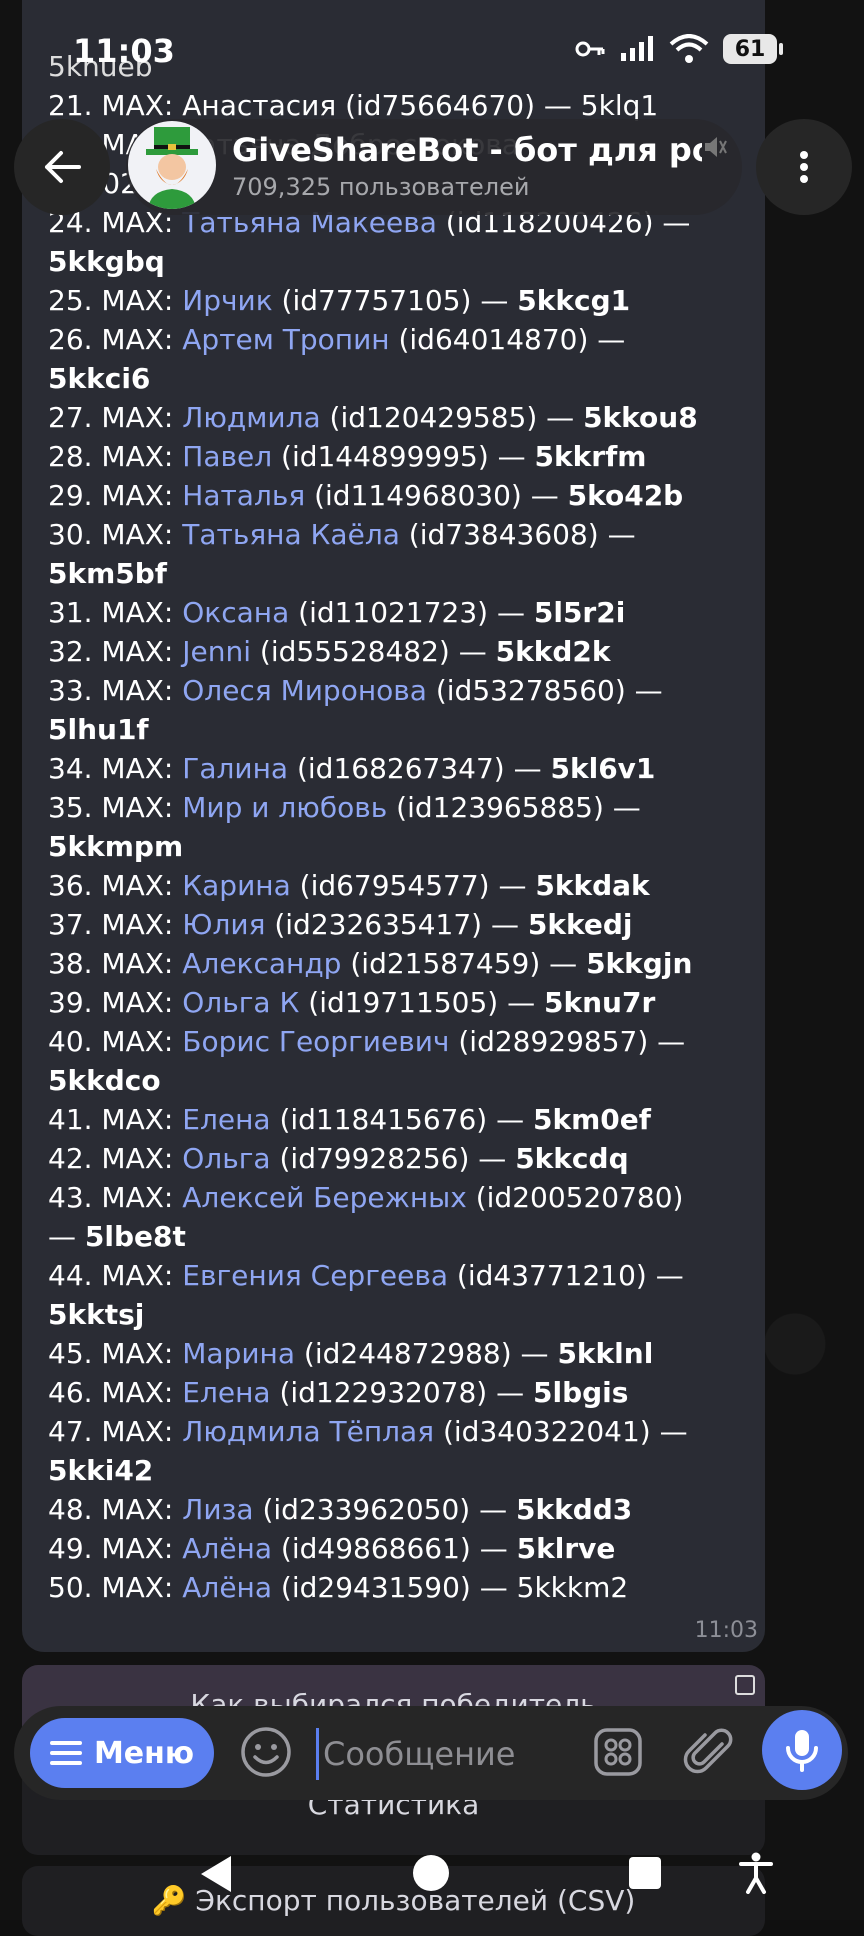 The width and height of the screenshot is (864, 1936). I want to click on chat-title: GiveShareBot - бот для розыгрышей, so click(467, 150).